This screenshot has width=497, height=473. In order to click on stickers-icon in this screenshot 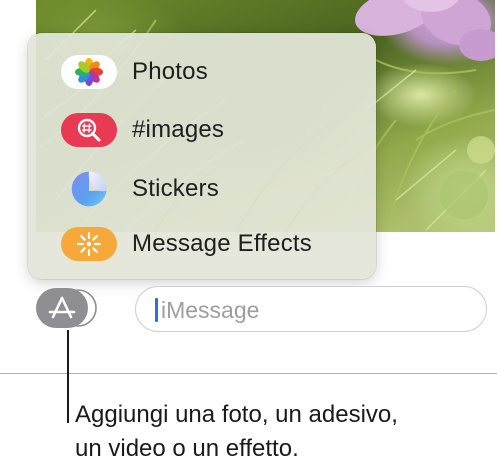, I will do `click(89, 189)`.